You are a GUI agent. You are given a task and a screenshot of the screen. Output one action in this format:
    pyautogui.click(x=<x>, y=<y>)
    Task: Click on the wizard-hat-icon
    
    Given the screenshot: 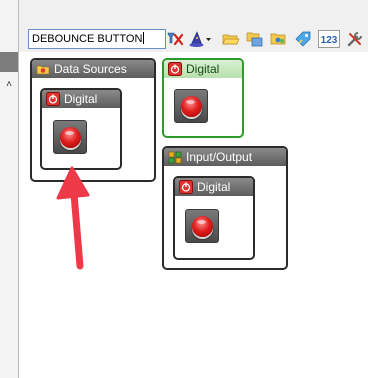 What is the action you would take?
    pyautogui.click(x=200, y=39)
    